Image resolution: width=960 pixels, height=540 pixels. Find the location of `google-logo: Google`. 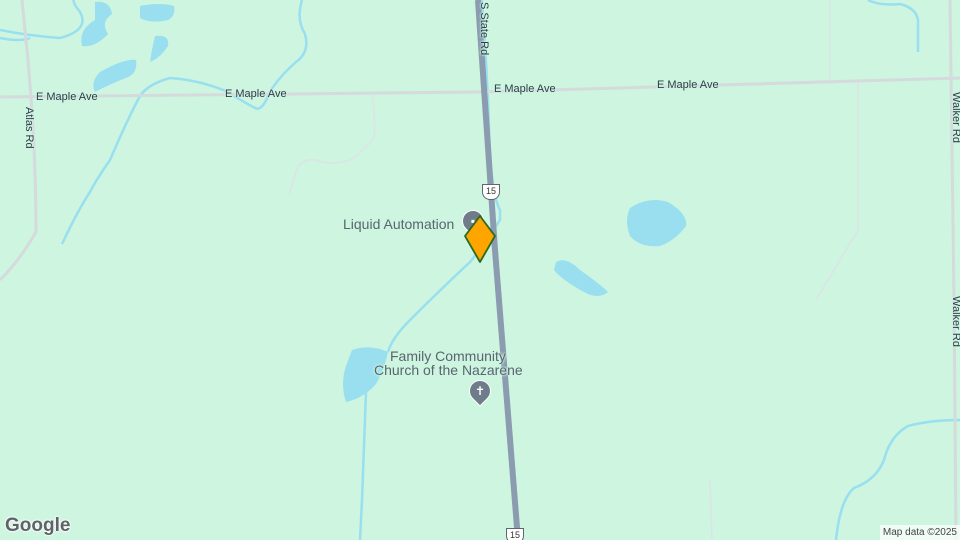

google-logo: Google is located at coordinates (38, 525).